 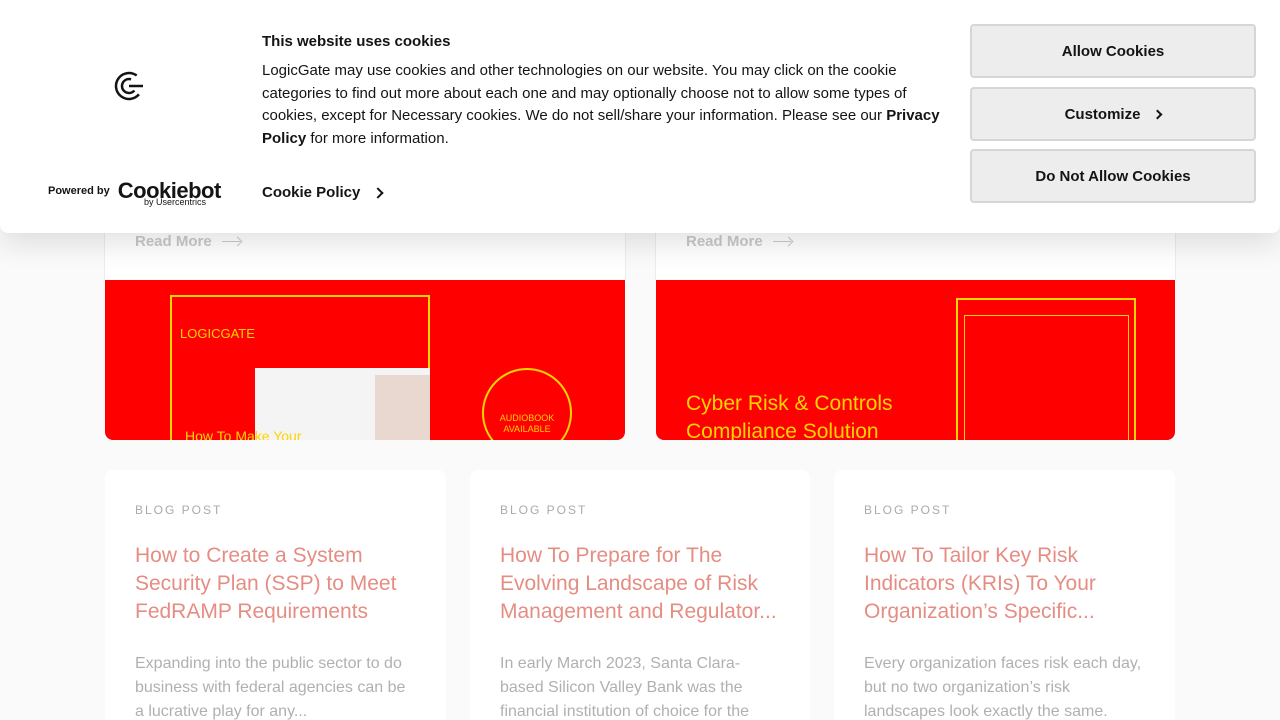 I want to click on image-document-inner, so click(x=1046, y=377).